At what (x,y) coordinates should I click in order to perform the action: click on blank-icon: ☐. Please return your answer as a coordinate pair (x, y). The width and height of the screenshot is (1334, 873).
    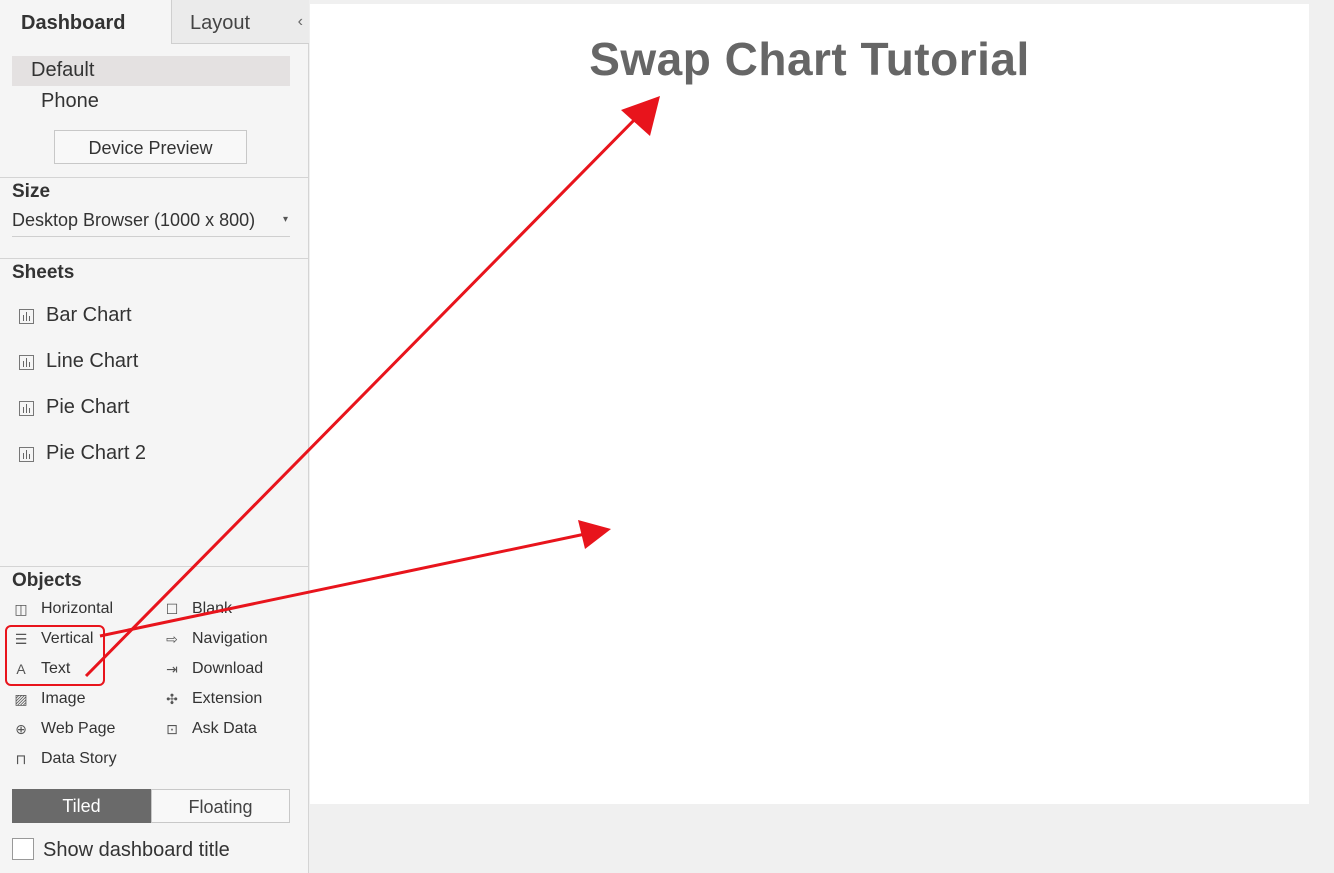
    Looking at the image, I should click on (172, 609).